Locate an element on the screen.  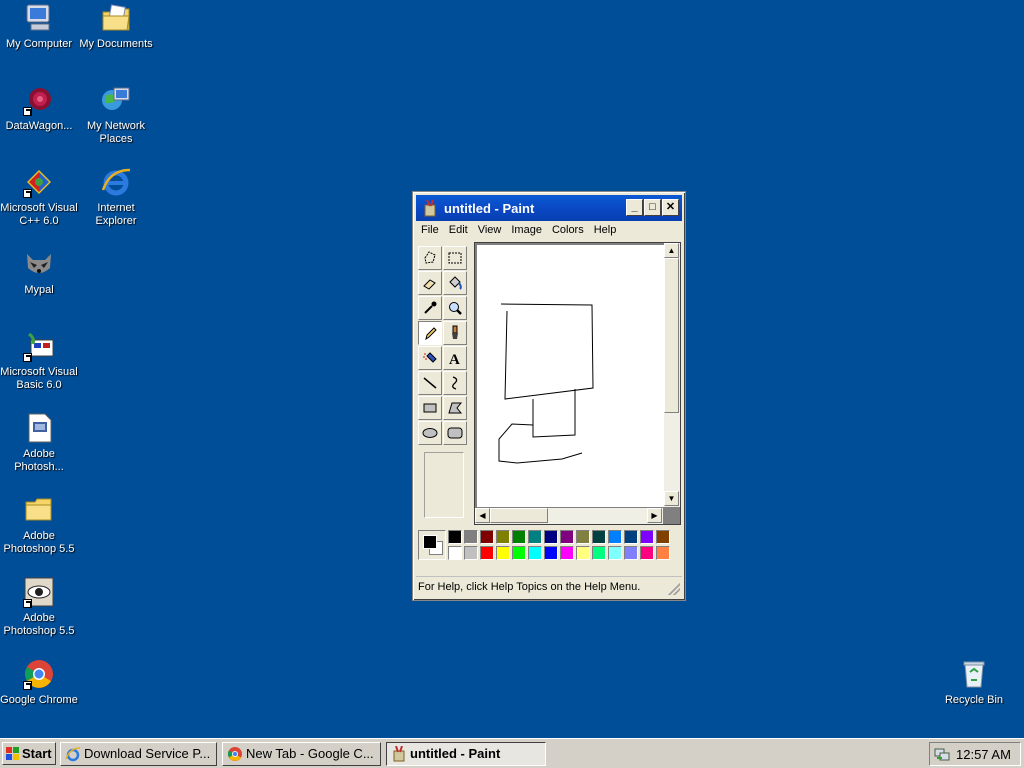
tool-rectangle is located at coordinates (430, 408).